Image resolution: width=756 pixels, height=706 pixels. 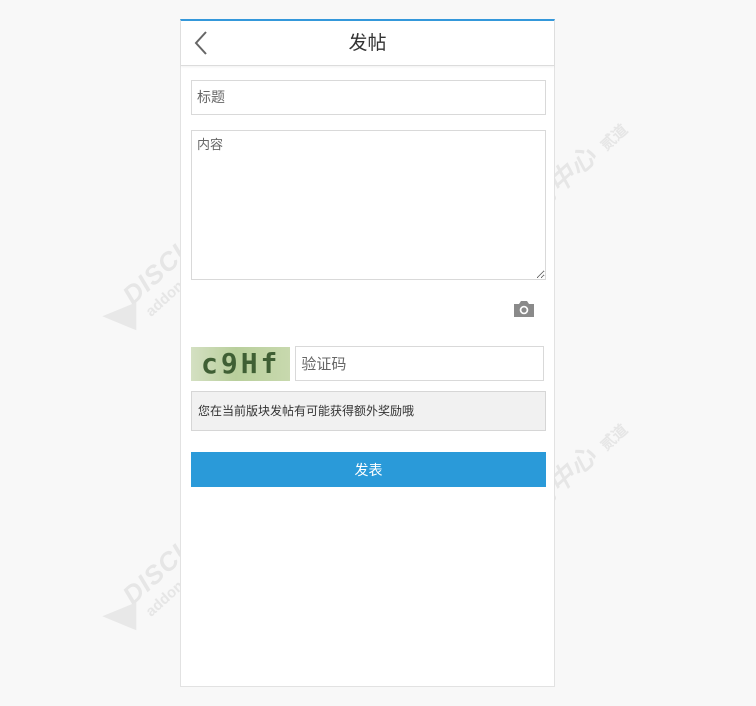 What do you see at coordinates (368, 411) in the screenshot?
I see `reward-notice: 您在当前版块发帖有可能获得额外奖励哦` at bounding box center [368, 411].